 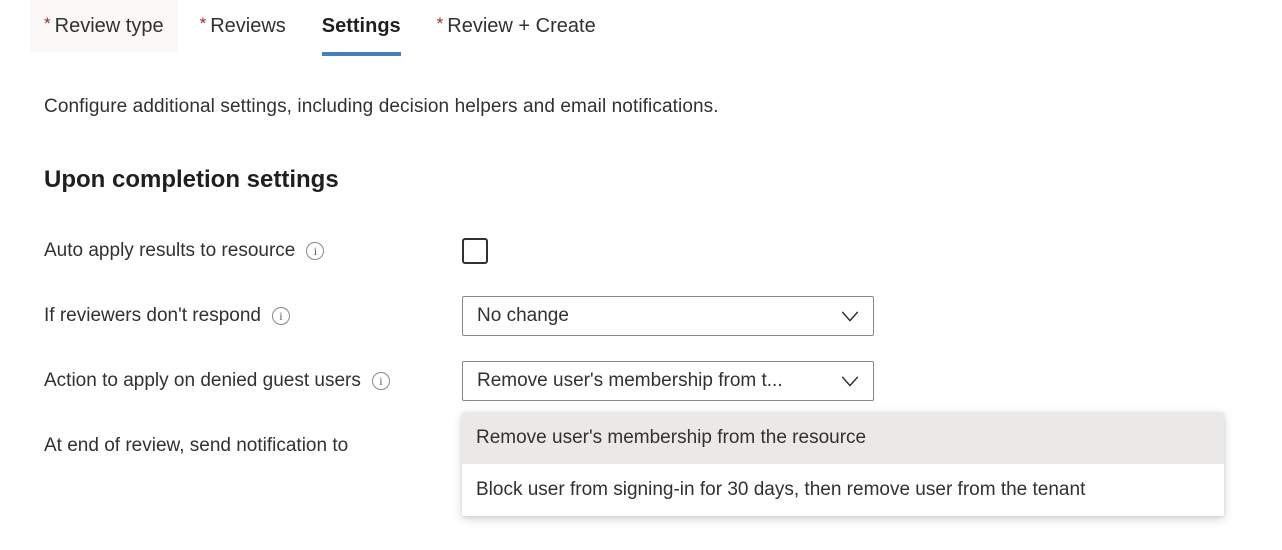 What do you see at coordinates (152, 315) in the screenshot?
I see `label-text: If reviewers don't respond` at bounding box center [152, 315].